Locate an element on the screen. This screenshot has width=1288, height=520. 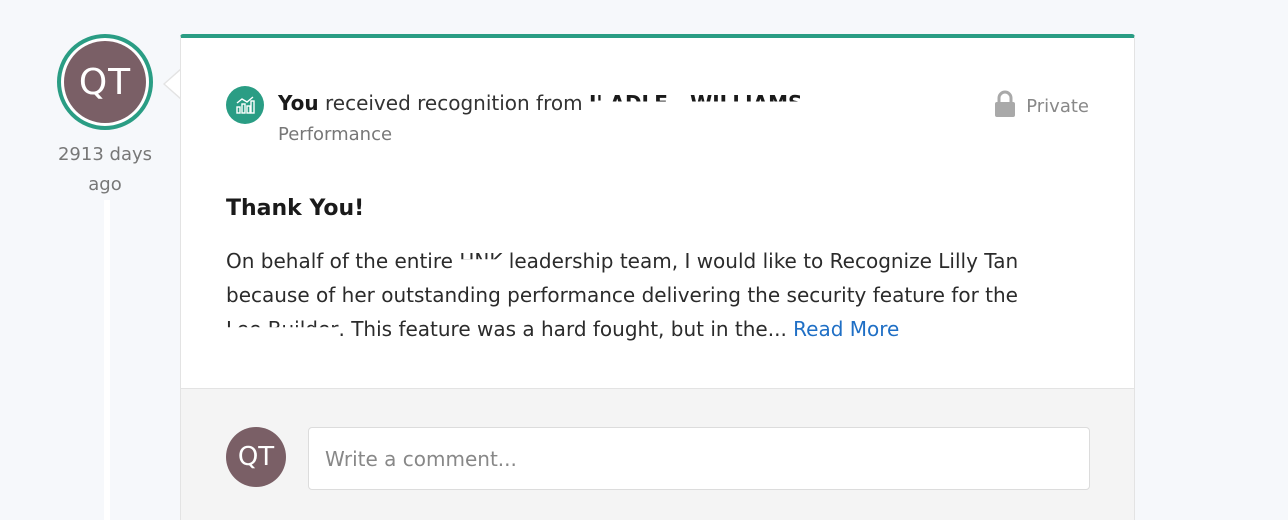
privacy-label: Private is located at coordinates (1057, 106).